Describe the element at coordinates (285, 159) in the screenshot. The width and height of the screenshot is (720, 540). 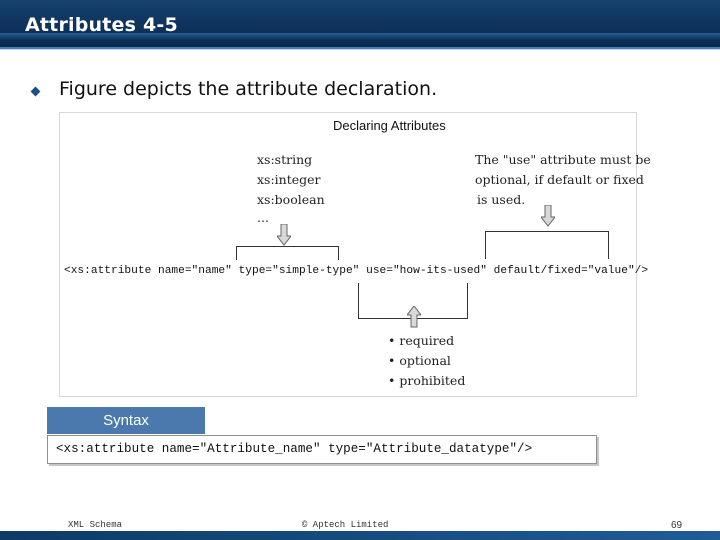
I see `type-option: xs:string` at that location.